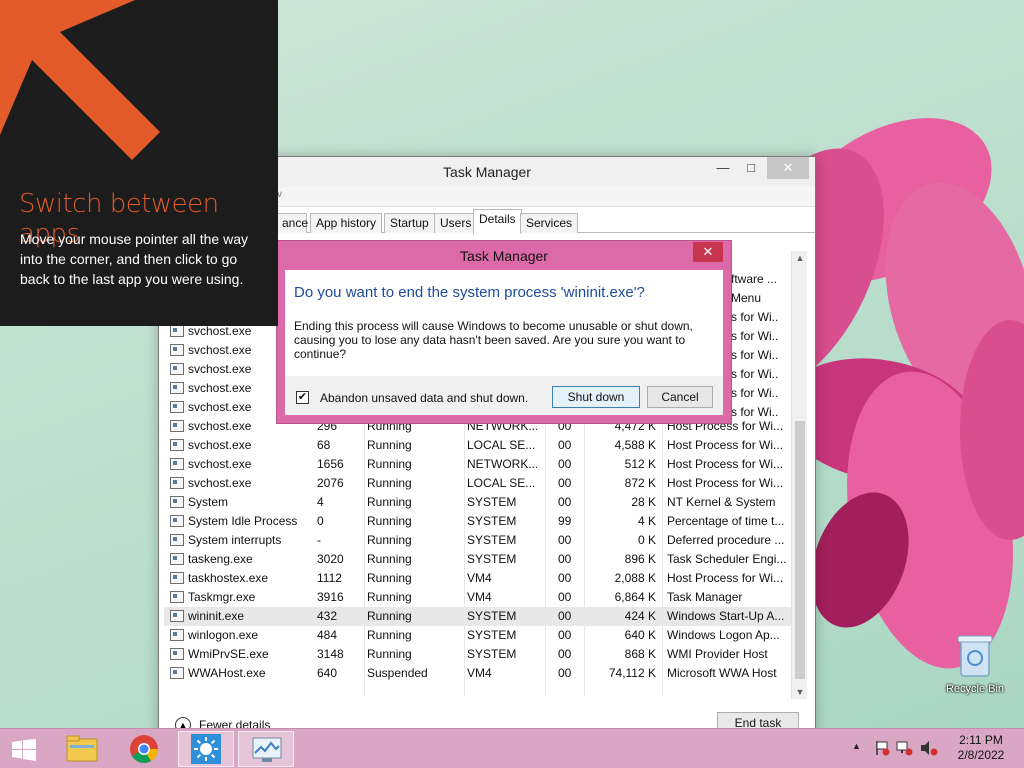 The width and height of the screenshot is (1024, 768). Describe the element at coordinates (330, 597) in the screenshot. I see `process-pid: 3916` at that location.